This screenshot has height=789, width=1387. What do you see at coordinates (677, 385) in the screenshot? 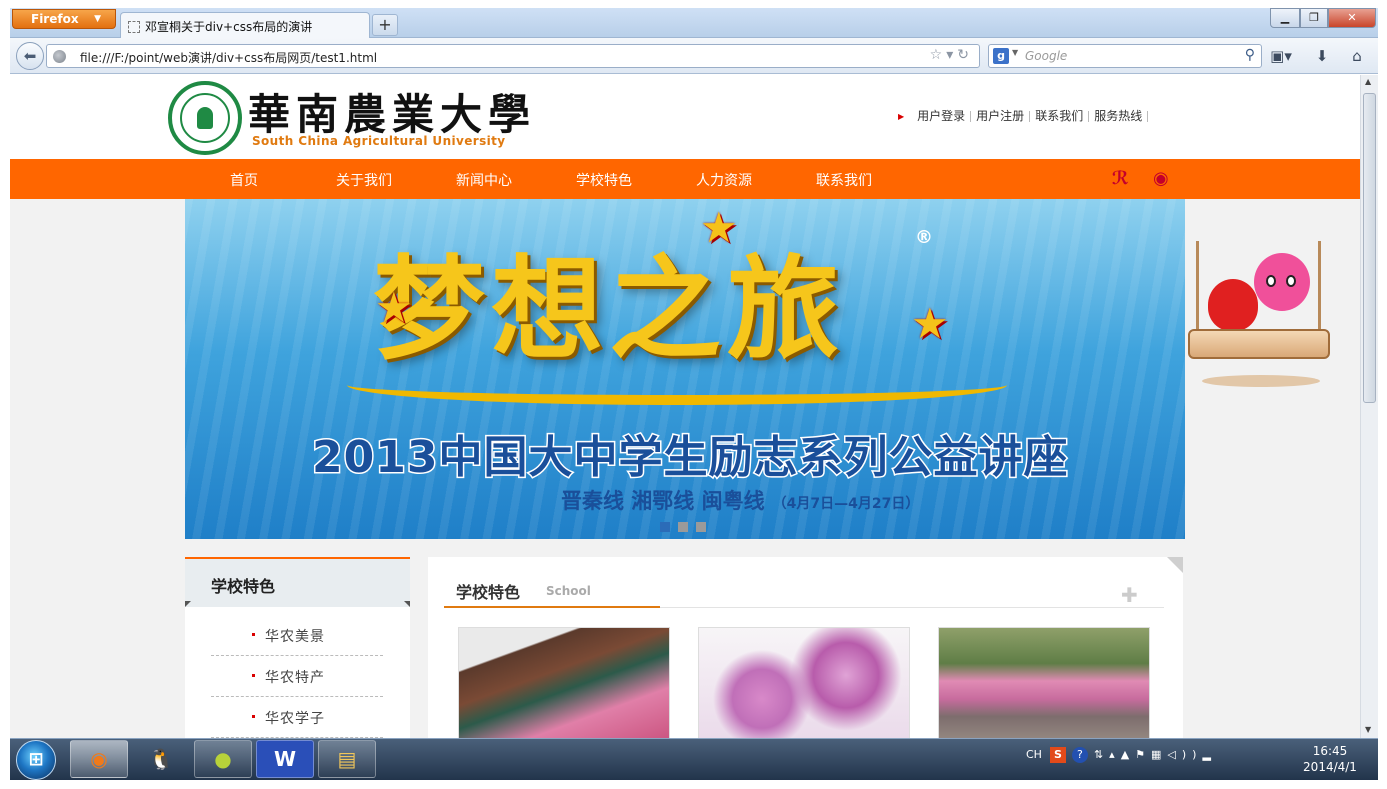
I see `banner-swoosh` at bounding box center [677, 385].